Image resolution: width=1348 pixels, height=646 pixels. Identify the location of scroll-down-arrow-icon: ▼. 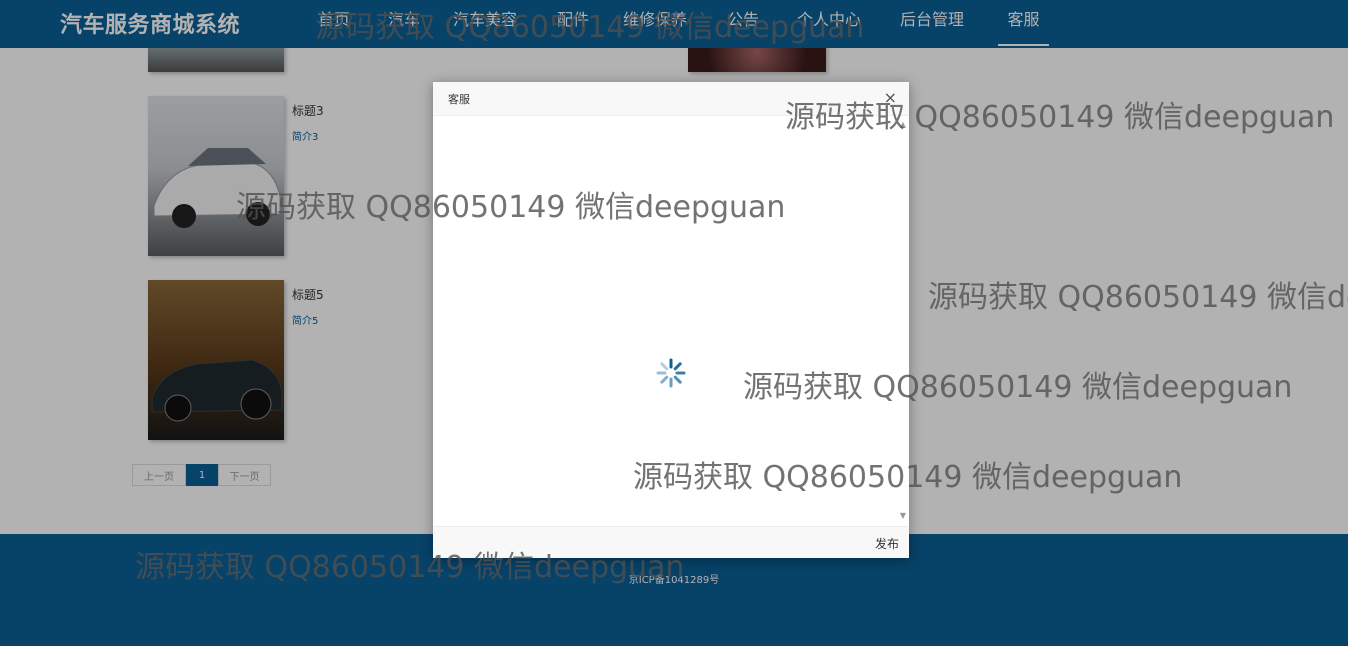
(903, 515).